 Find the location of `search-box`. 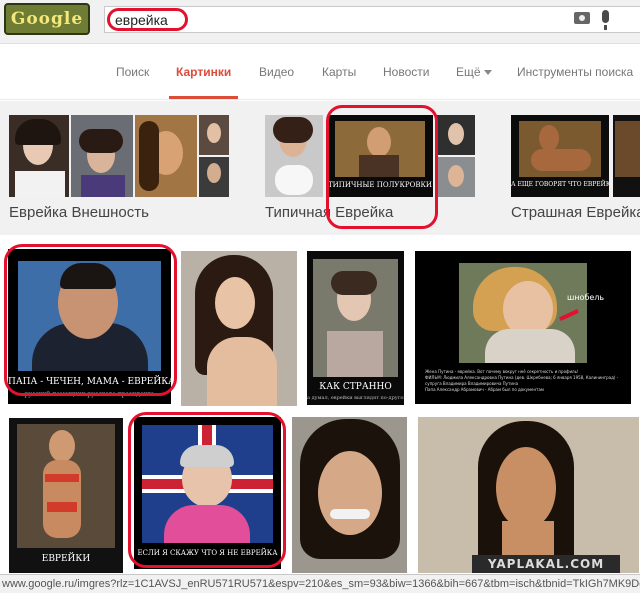

search-box is located at coordinates (372, 19).